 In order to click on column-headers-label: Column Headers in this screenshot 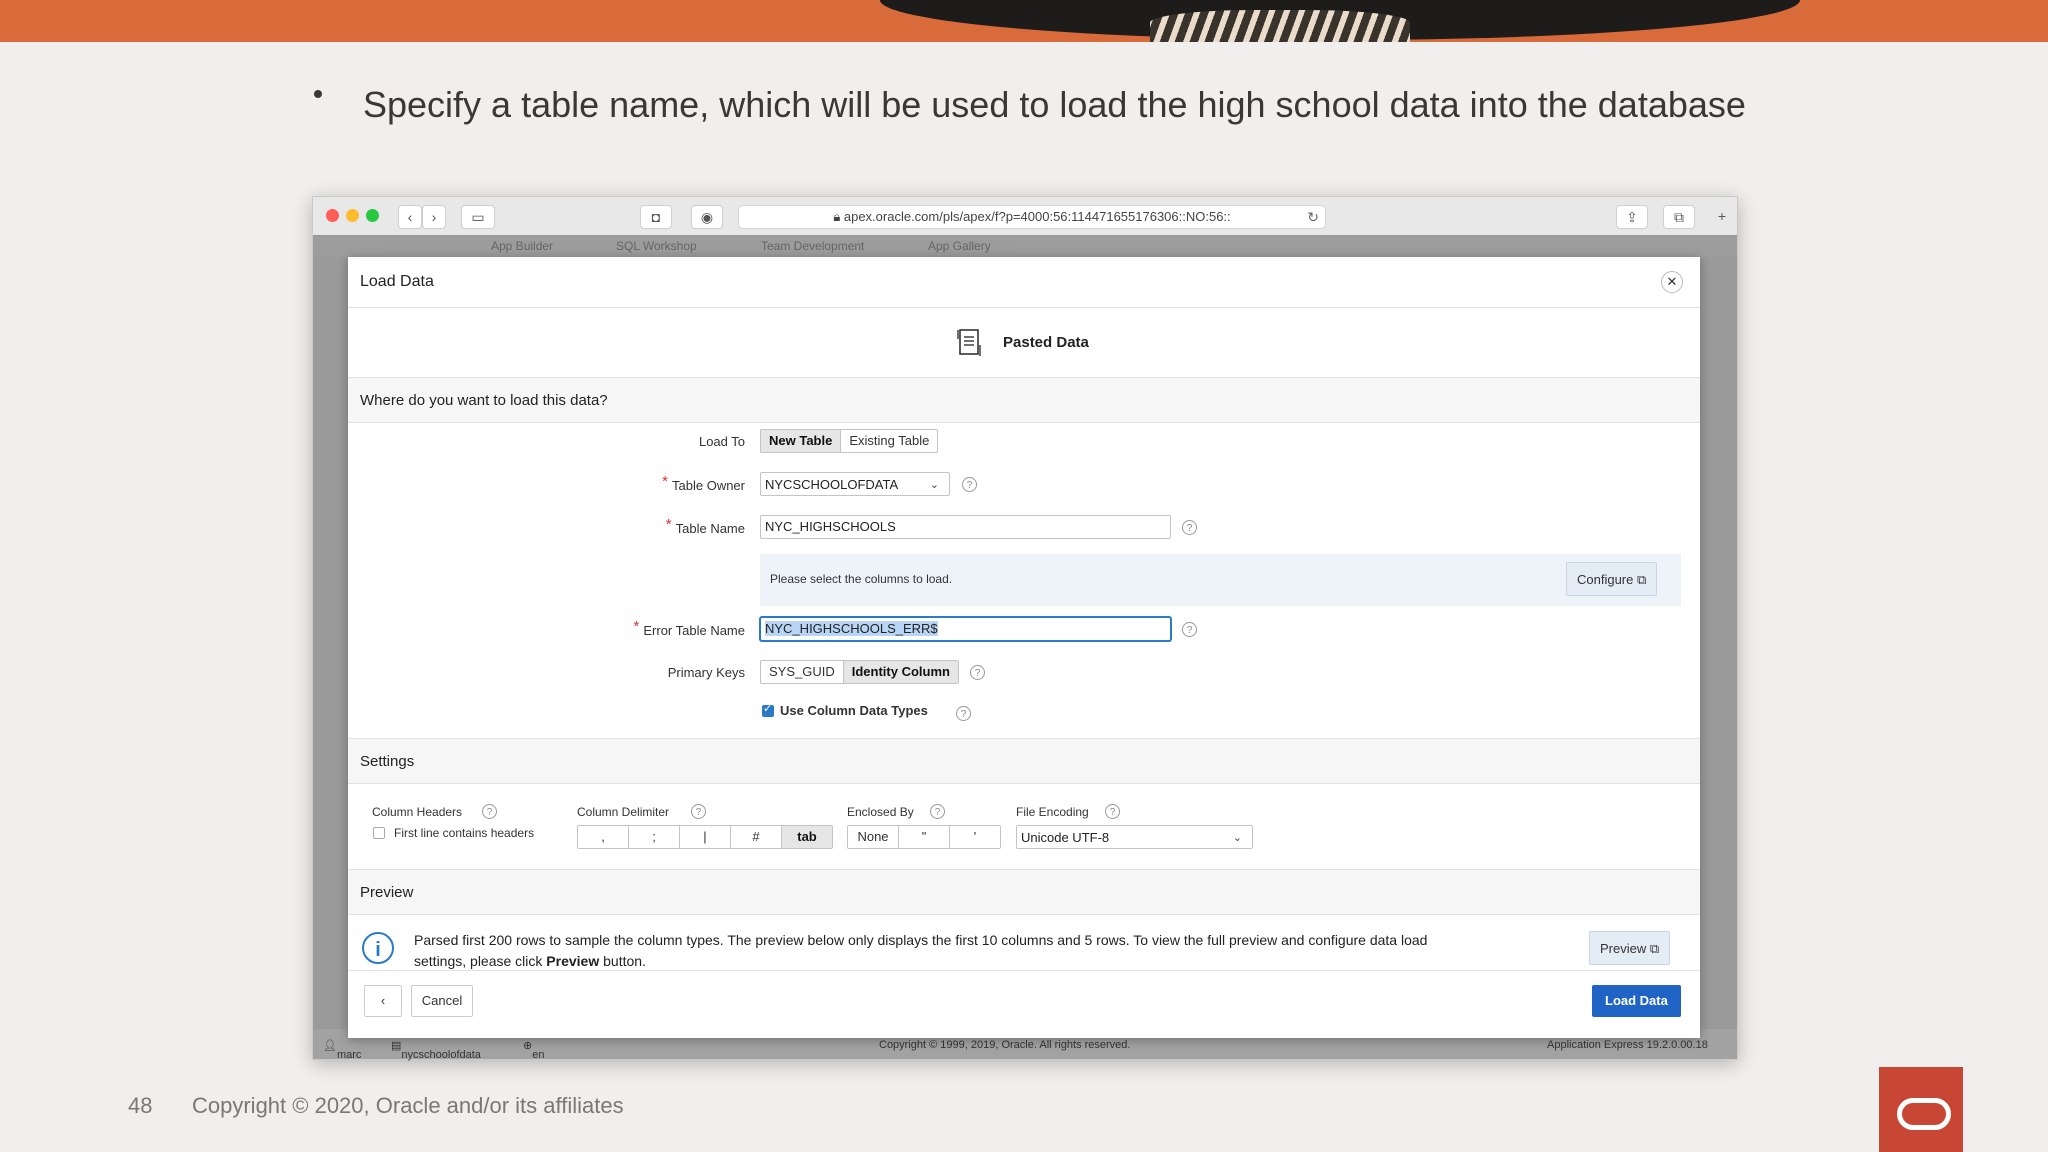, I will do `click(417, 812)`.